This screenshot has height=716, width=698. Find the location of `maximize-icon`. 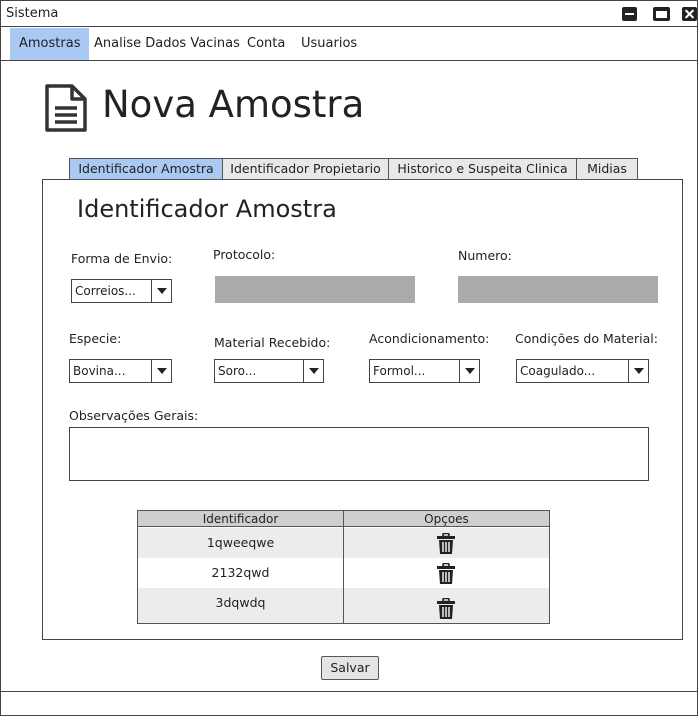

maximize-icon is located at coordinates (661, 14).